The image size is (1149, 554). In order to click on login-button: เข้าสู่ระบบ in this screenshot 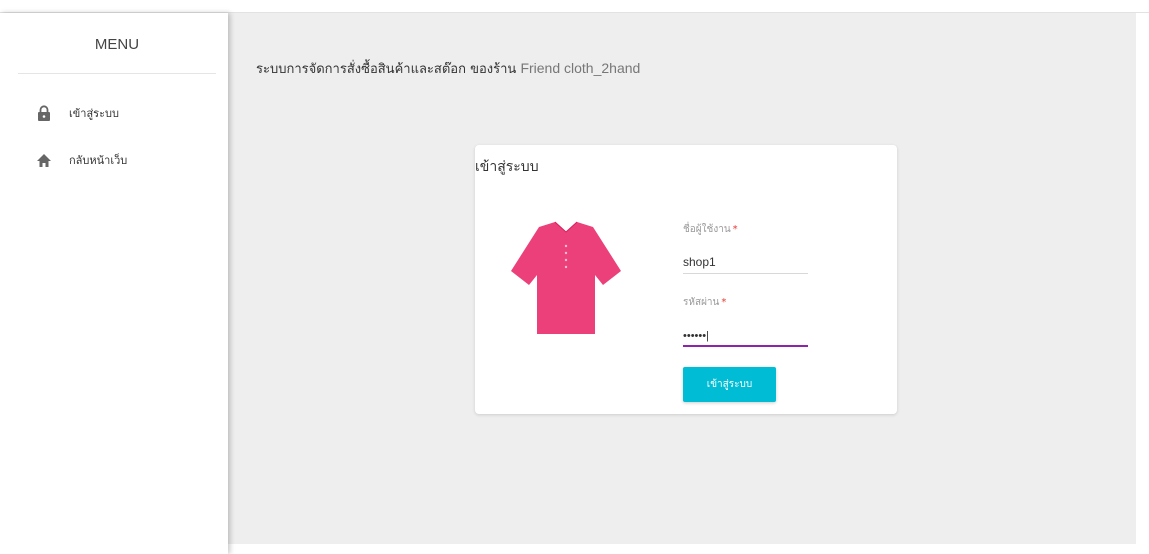, I will do `click(729, 384)`.